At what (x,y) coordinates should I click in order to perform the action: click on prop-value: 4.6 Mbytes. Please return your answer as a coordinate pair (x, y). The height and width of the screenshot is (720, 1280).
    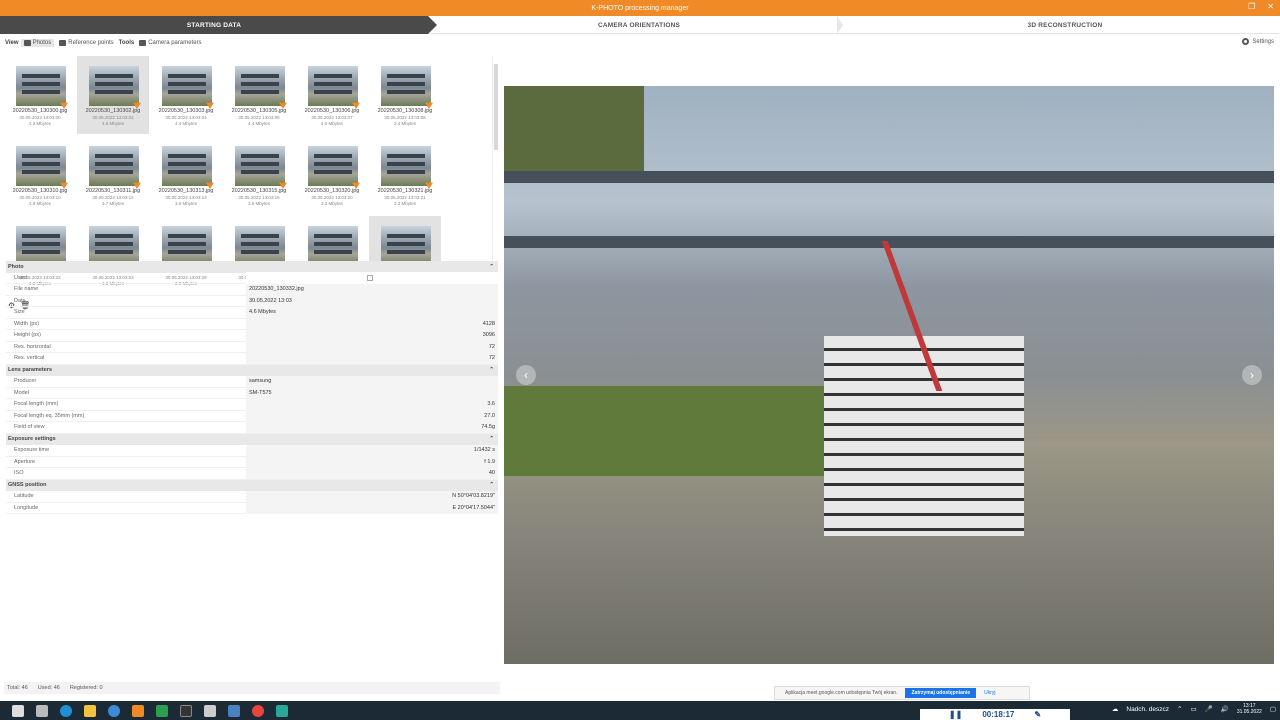
    Looking at the image, I should click on (372, 312).